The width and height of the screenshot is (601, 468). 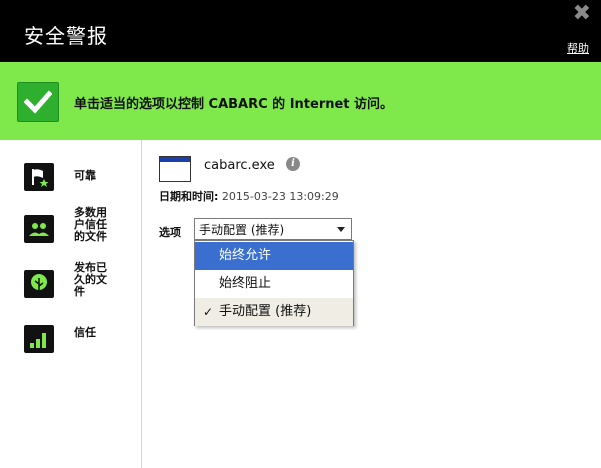 I want to click on title-bar: 安全警报 ✖ 帮助, so click(x=300, y=31).